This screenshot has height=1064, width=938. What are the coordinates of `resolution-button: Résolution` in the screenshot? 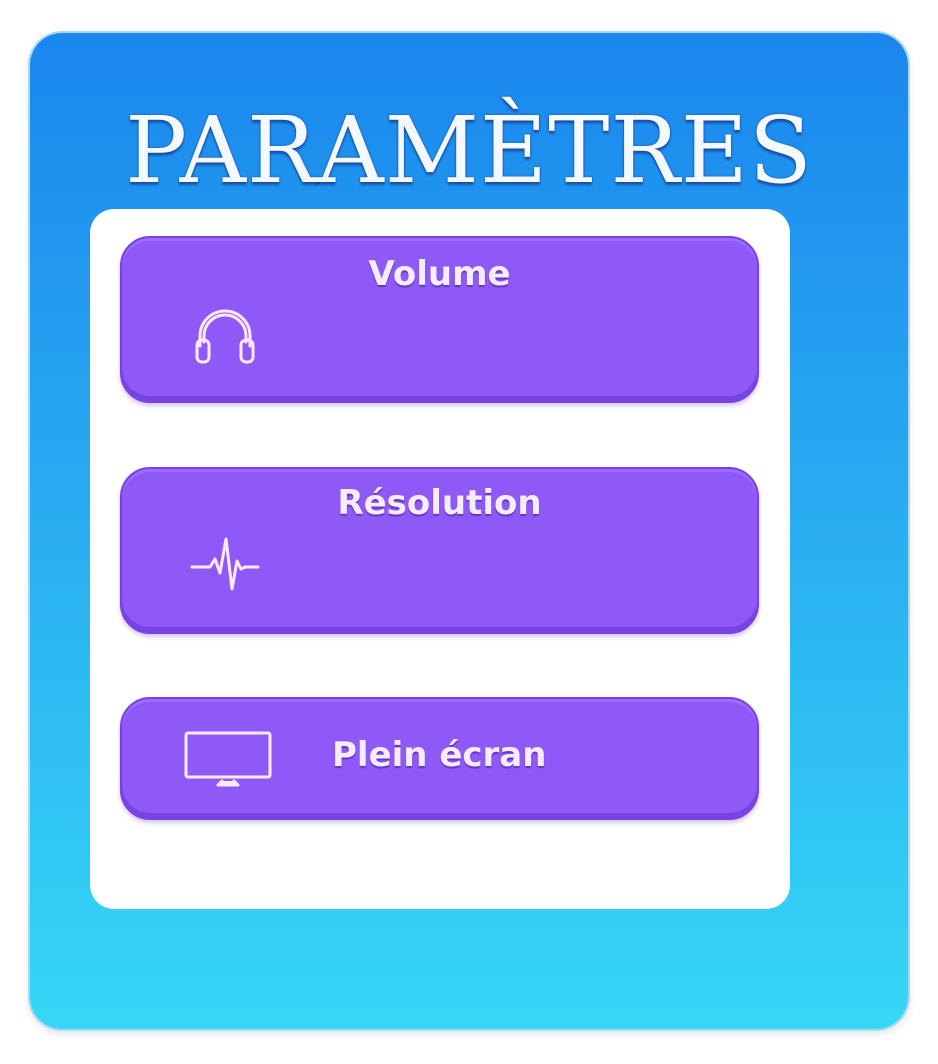 It's located at (439, 550).